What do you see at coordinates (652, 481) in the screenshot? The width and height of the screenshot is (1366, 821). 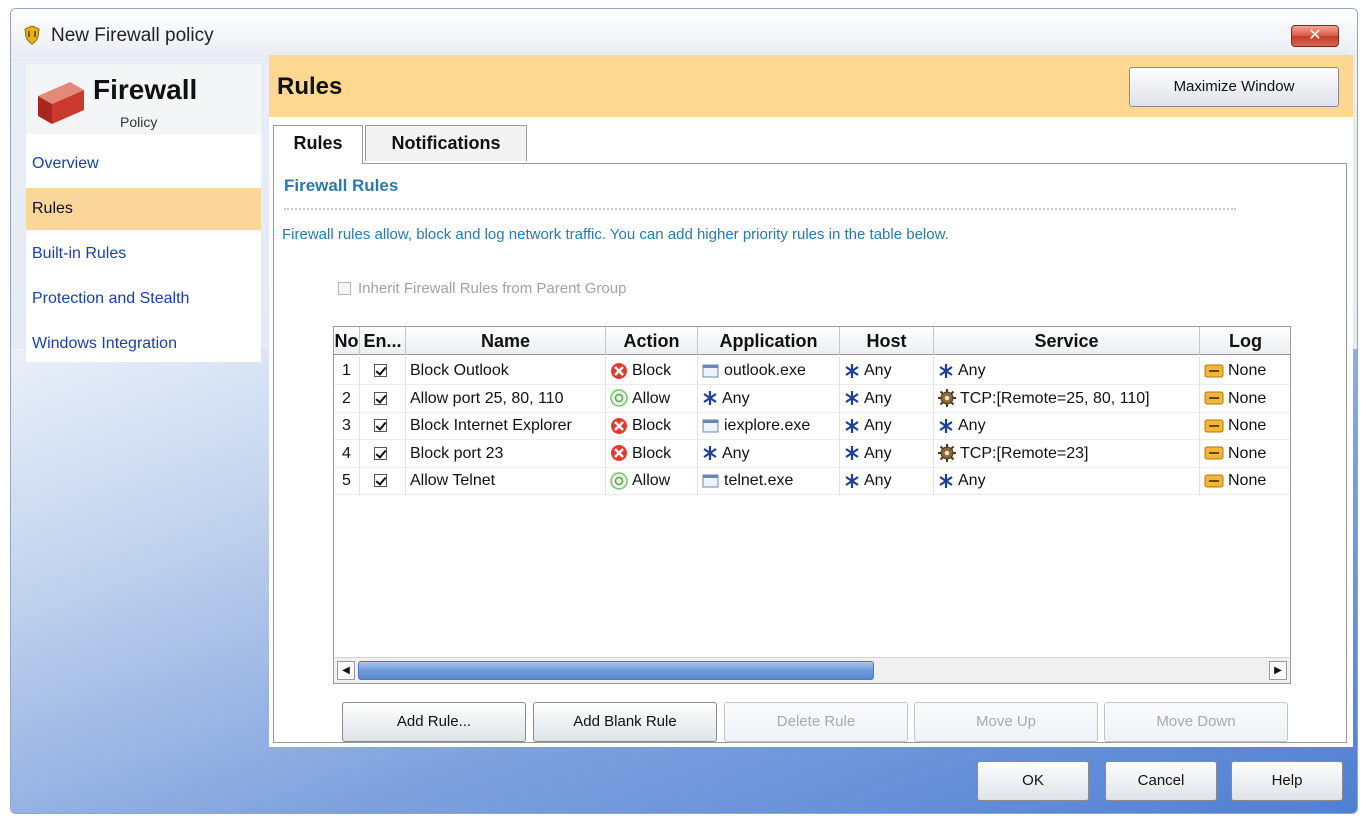 I see `cell-action: Allow` at bounding box center [652, 481].